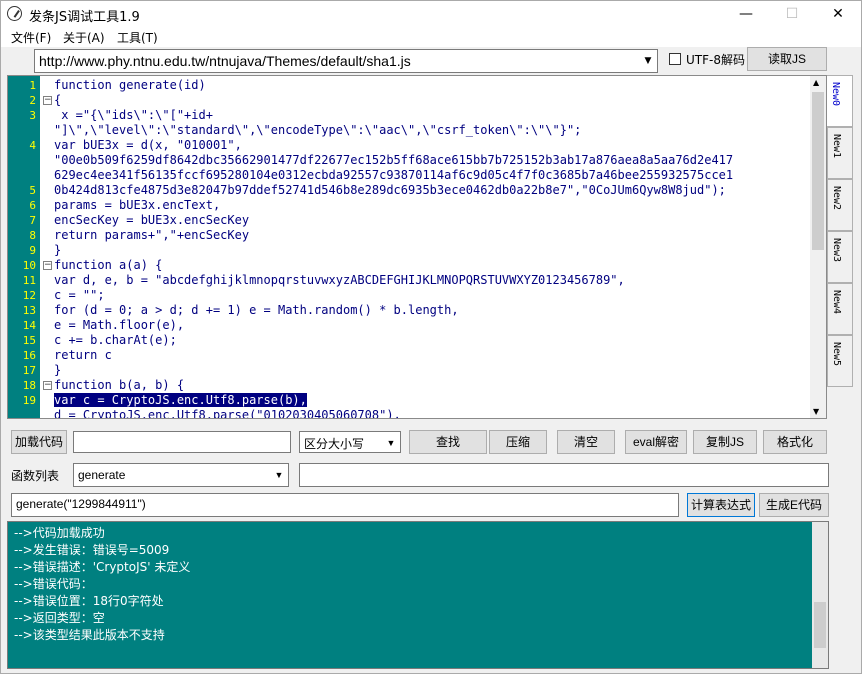 The width and height of the screenshot is (862, 674). What do you see at coordinates (432, 340) in the screenshot?
I see `code-line: c += b.charAt(e);` at bounding box center [432, 340].